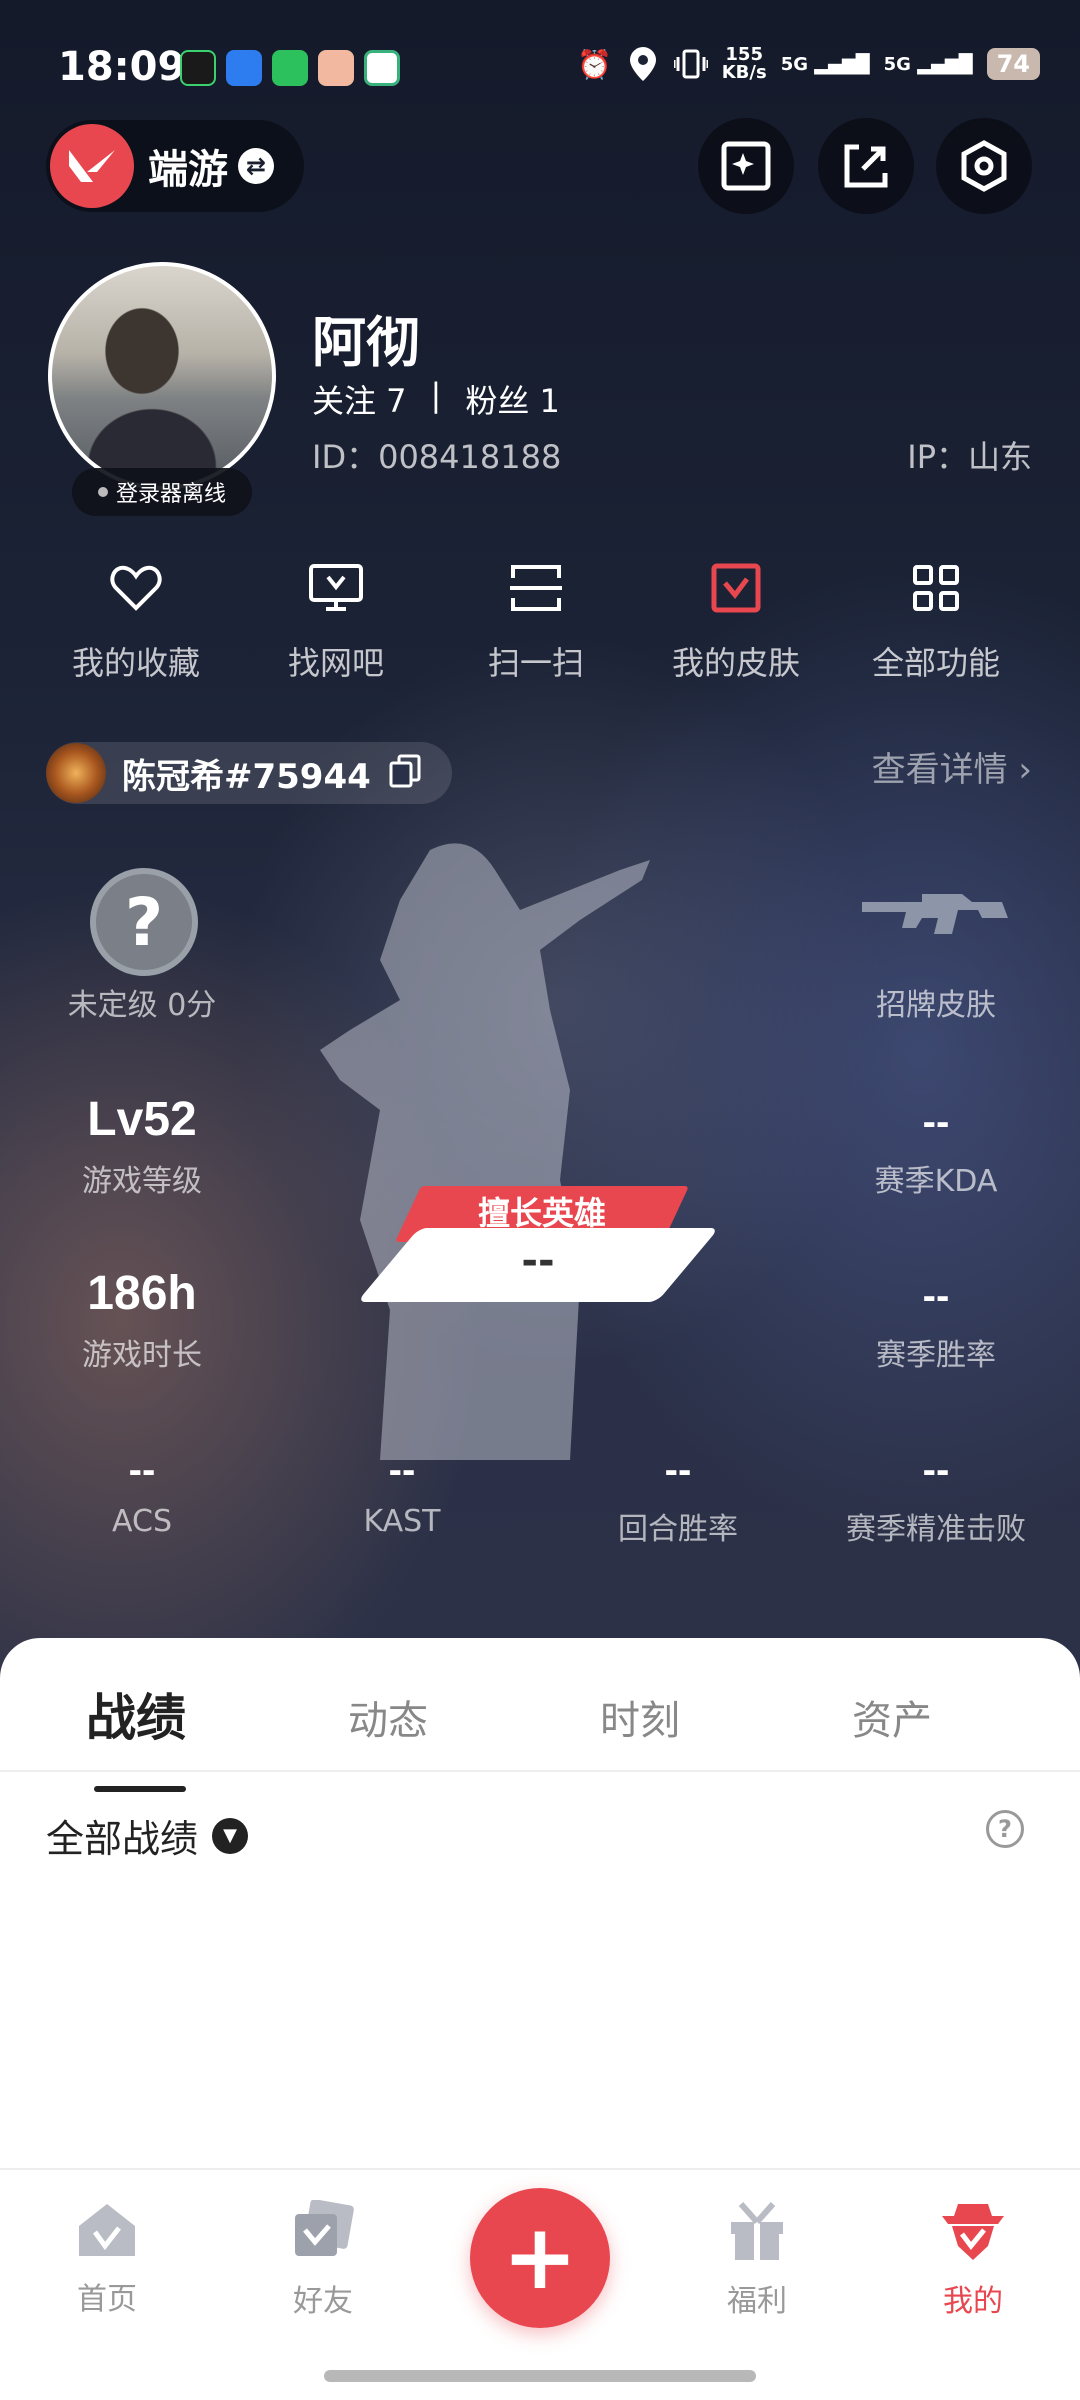  I want to click on records-filter-dropdown: 全部战绩 ▼, so click(147, 1835).